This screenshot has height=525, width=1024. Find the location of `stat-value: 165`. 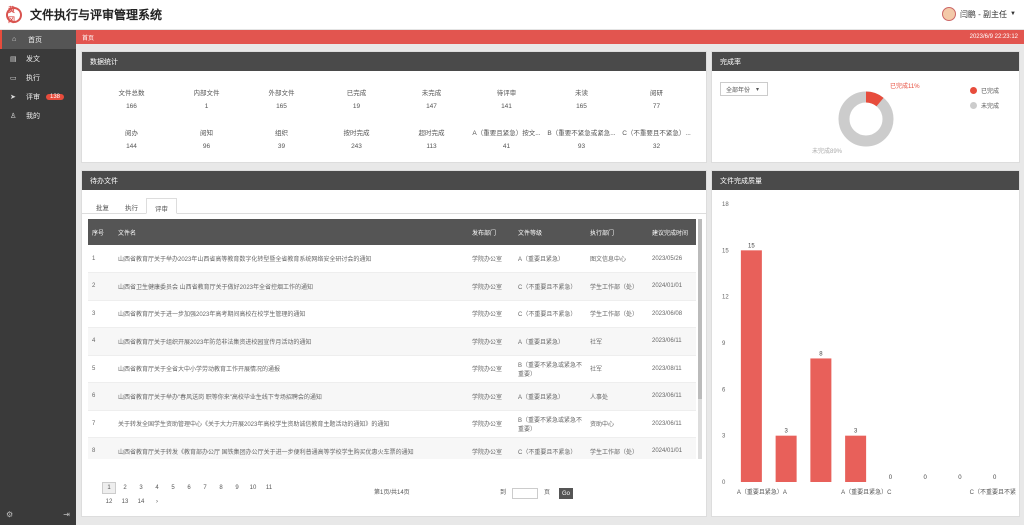

stat-value: 165 is located at coordinates (581, 106).